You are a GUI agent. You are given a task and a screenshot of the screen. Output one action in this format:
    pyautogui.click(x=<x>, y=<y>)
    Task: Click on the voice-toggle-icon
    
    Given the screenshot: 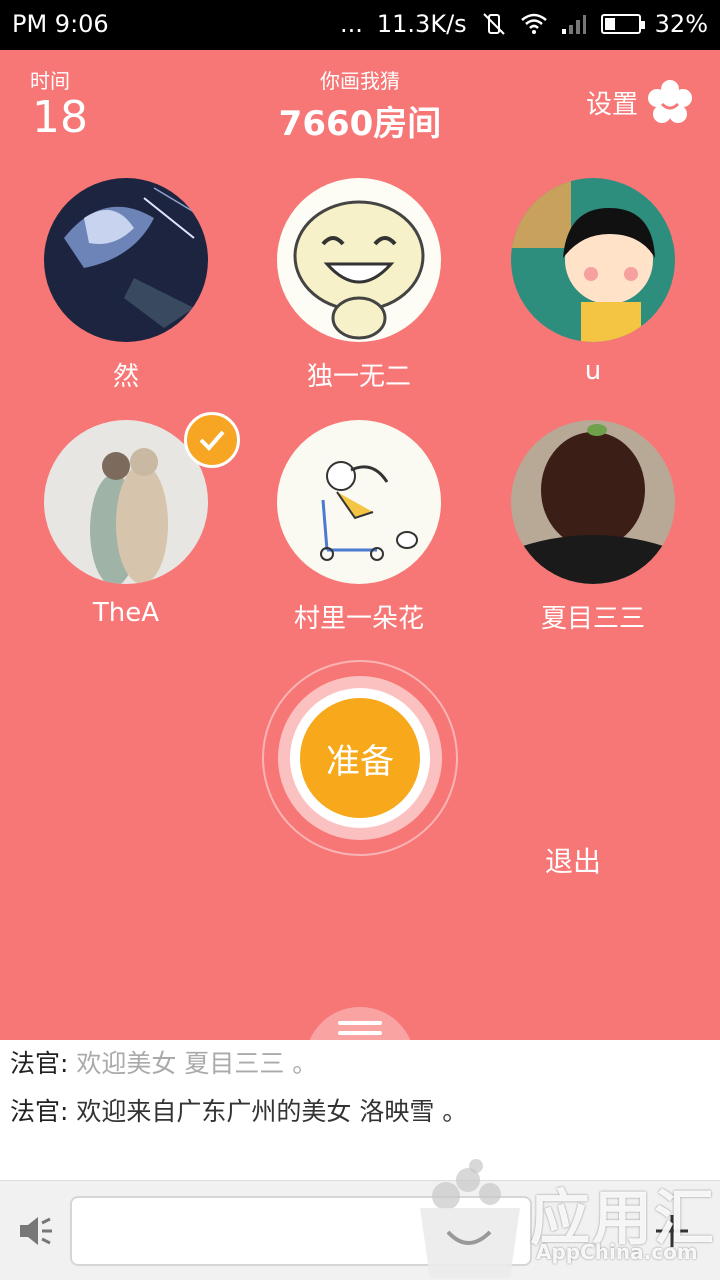 What is the action you would take?
    pyautogui.click(x=36, y=1231)
    